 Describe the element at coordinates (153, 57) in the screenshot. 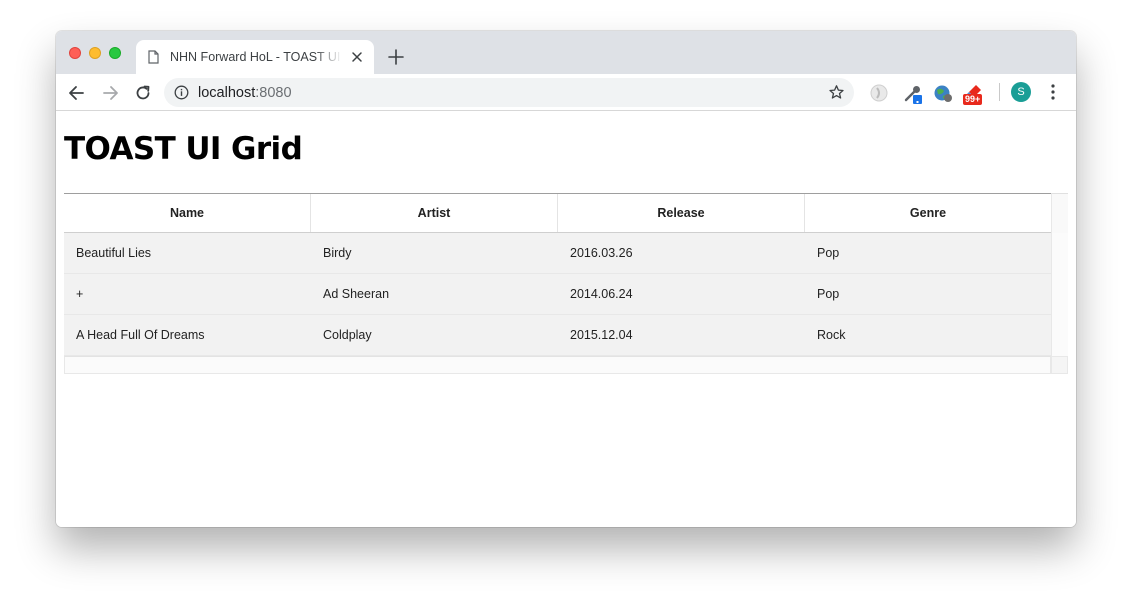

I see `page-icon` at that location.